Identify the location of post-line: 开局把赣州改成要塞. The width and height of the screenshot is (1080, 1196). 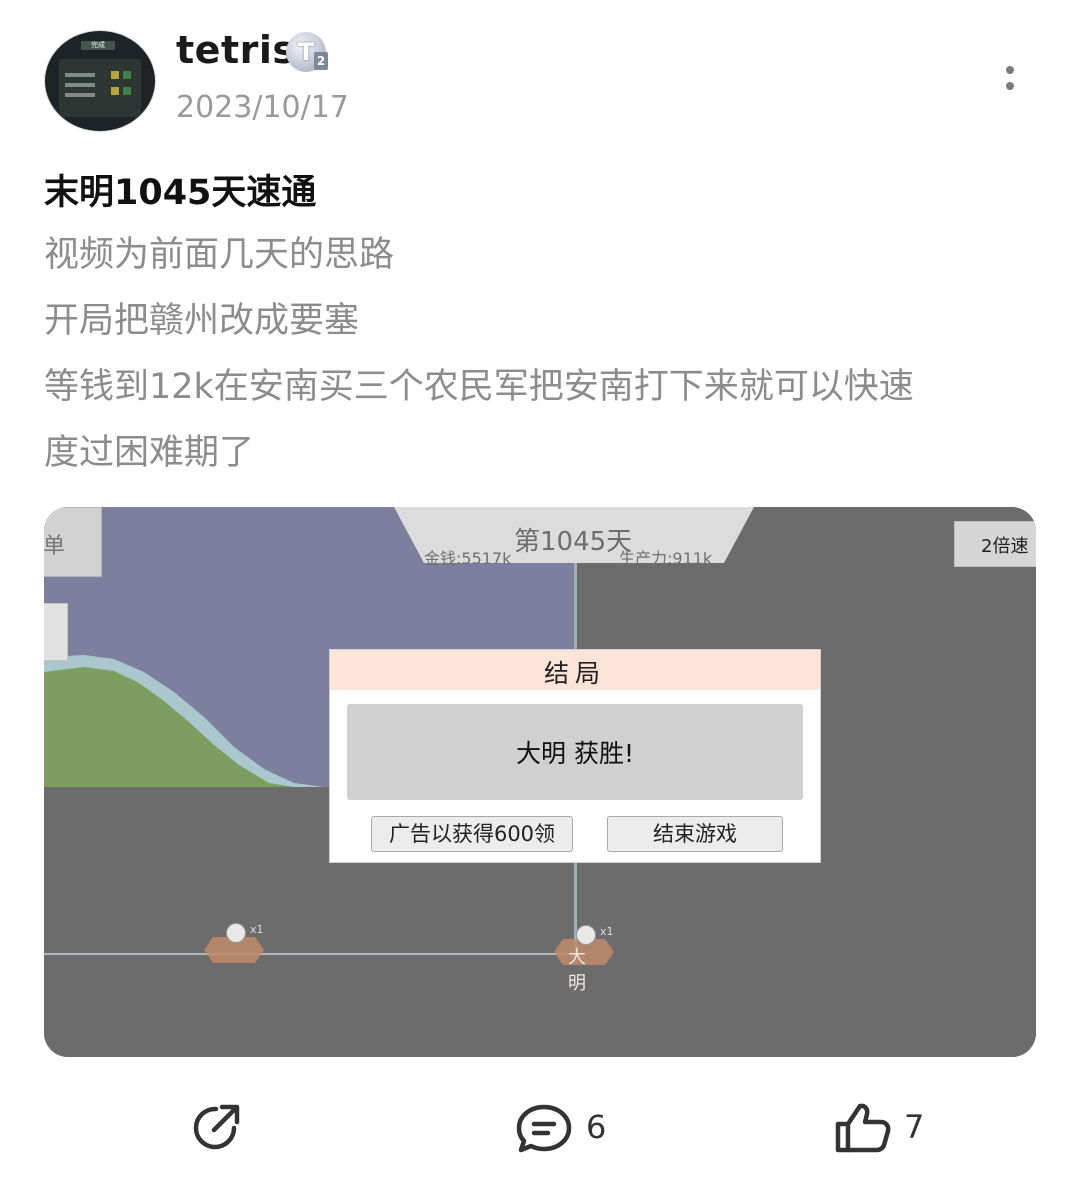
(202, 321).